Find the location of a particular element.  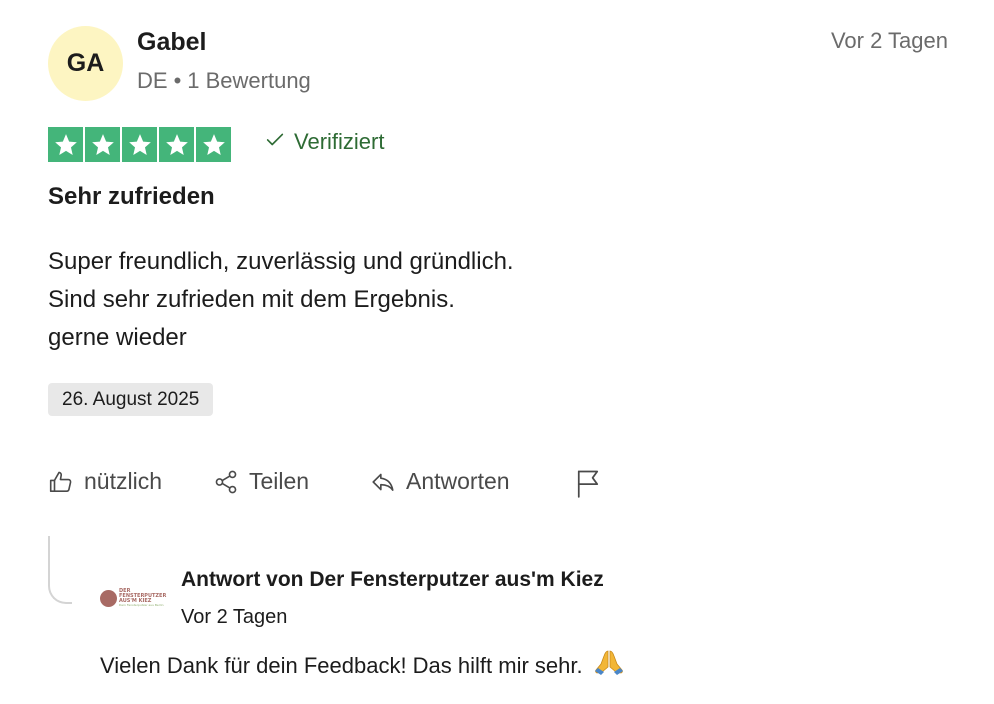

author-country: DE is located at coordinates (152, 80).